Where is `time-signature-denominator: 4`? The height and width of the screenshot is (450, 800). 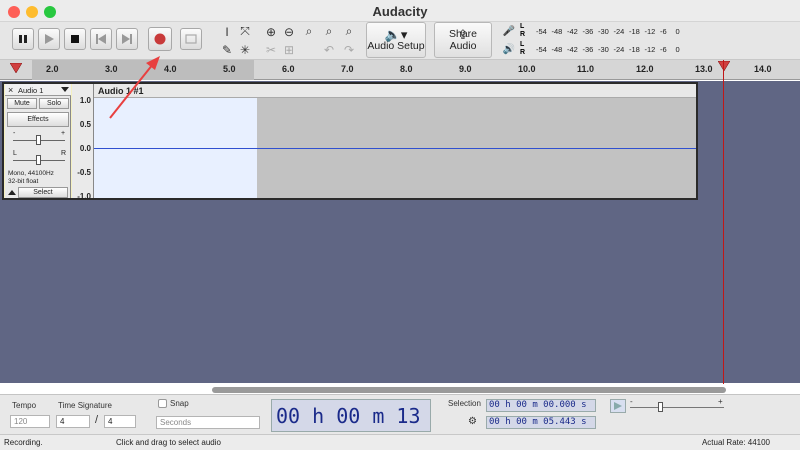 time-signature-denominator: 4 is located at coordinates (120, 421).